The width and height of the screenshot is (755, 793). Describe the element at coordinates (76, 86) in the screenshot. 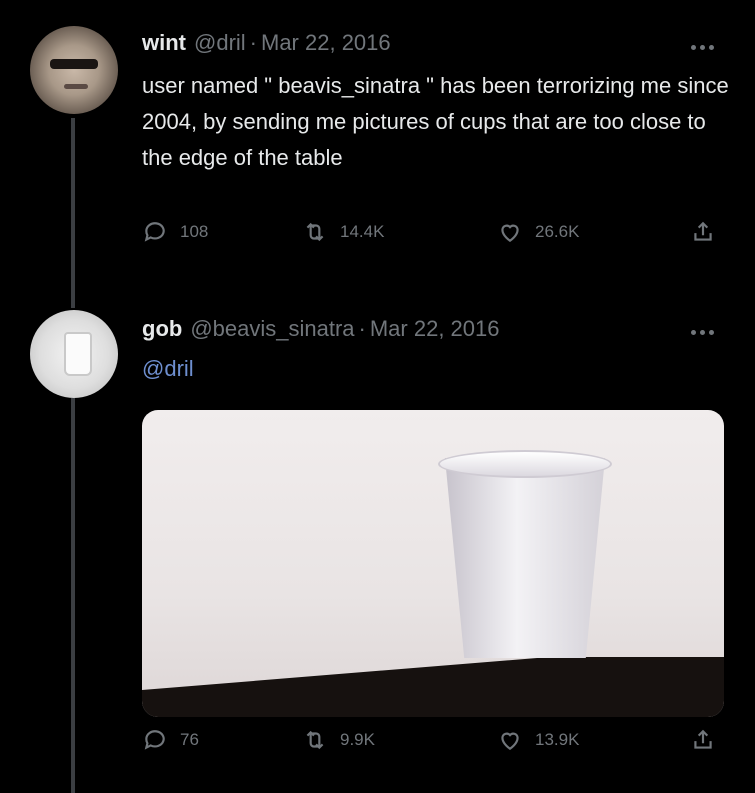

I see `avatar-mouth` at that location.